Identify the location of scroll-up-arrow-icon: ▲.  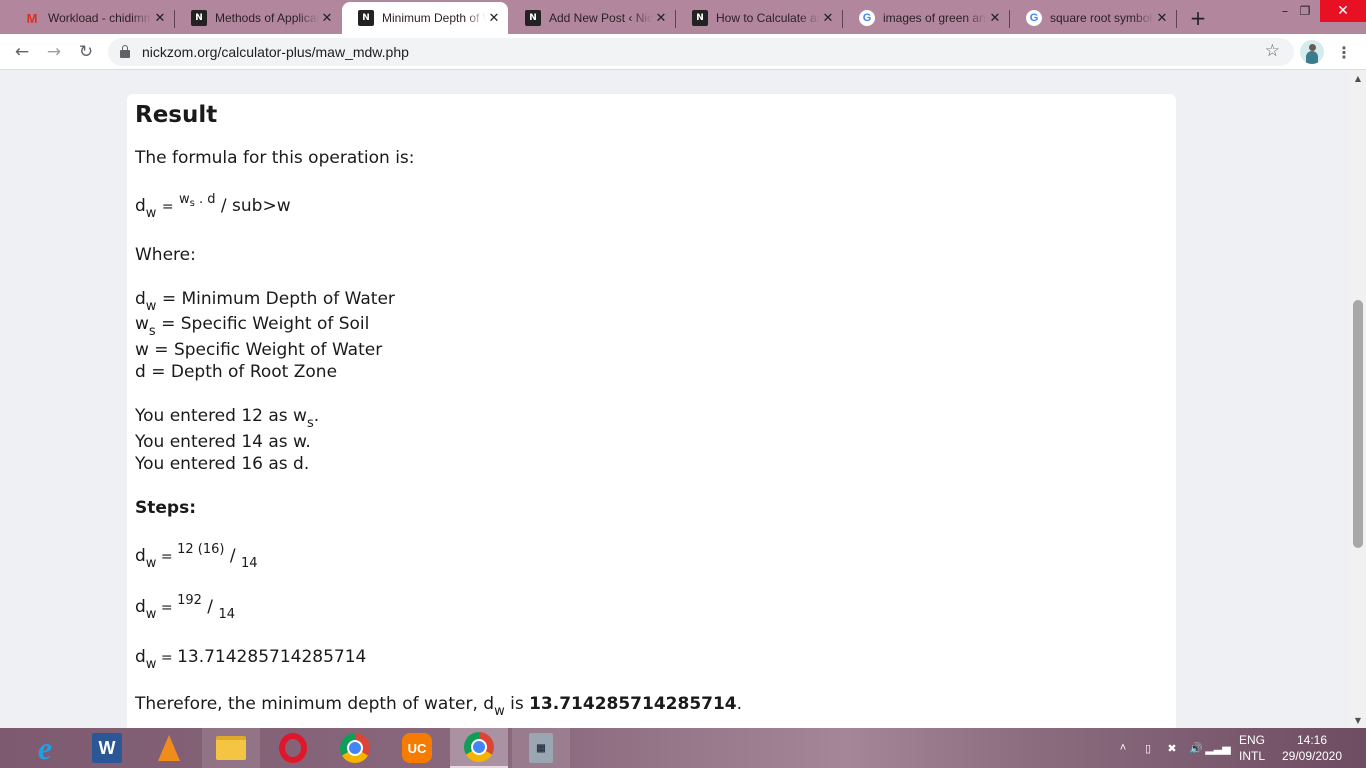
(1358, 78).